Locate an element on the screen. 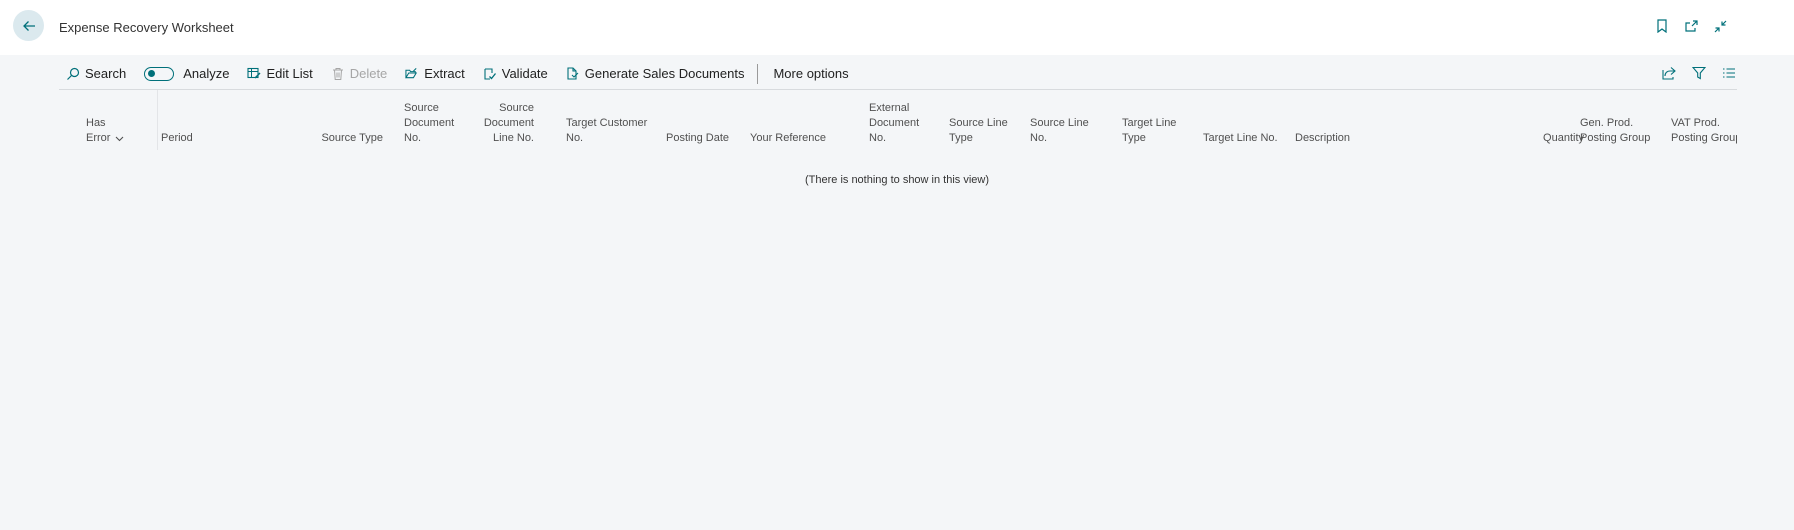 The width and height of the screenshot is (1794, 530). column-external-document-no: External Document No. is located at coordinates (894, 123).